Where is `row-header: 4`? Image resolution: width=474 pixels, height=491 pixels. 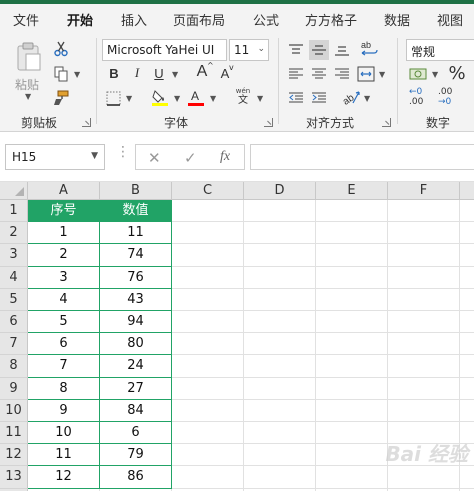 row-header: 4 is located at coordinates (14, 277).